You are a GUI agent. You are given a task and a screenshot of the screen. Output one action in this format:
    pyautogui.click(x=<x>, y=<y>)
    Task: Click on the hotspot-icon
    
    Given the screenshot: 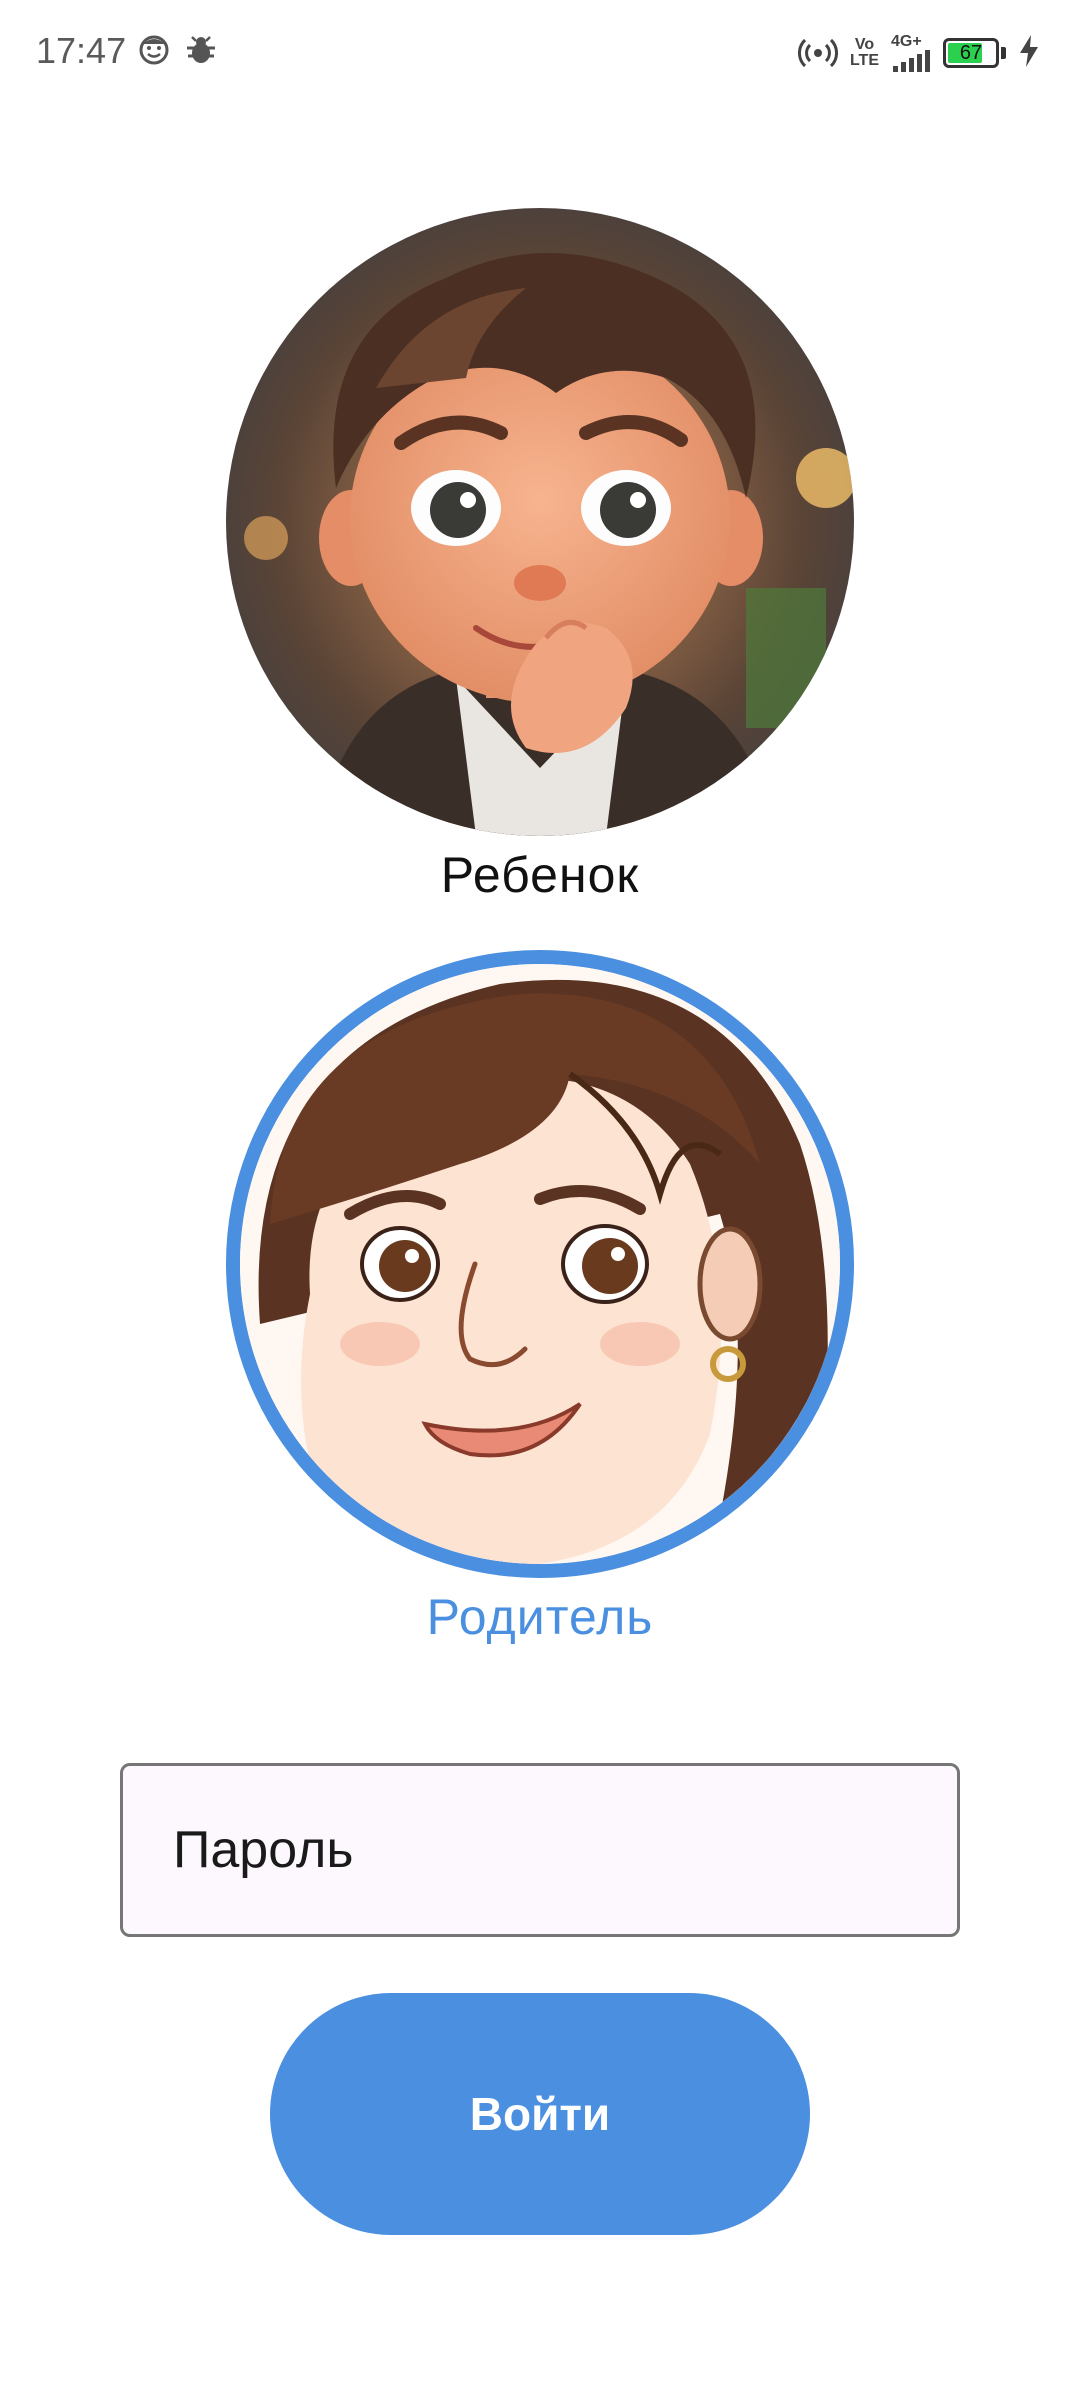 What is the action you would take?
    pyautogui.click(x=817, y=53)
    